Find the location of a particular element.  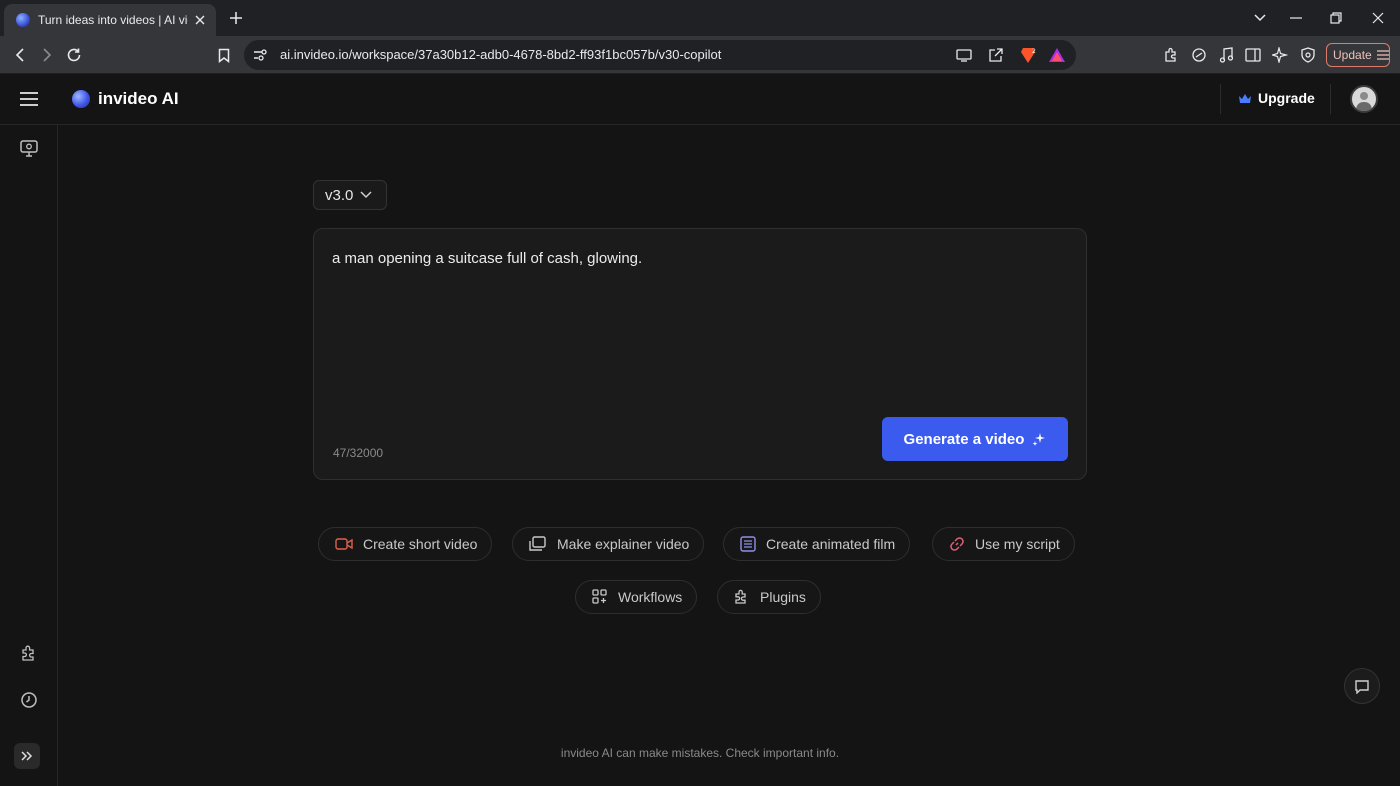

browser-tab: Turn ideas into videos | AI video is located at coordinates (110, 20).